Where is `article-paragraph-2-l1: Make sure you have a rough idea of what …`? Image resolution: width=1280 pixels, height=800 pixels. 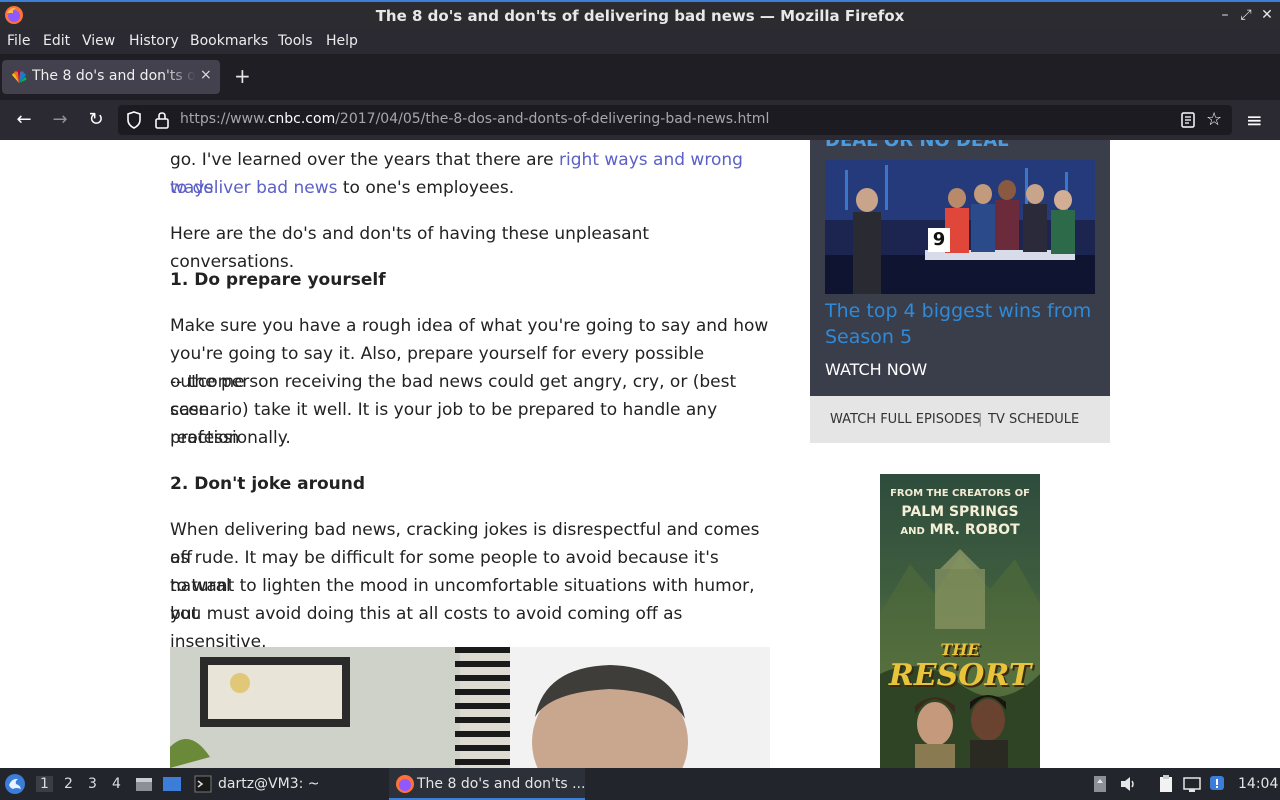
article-paragraph-2-l1: Make sure you have a rough idea of what … is located at coordinates (469, 326).